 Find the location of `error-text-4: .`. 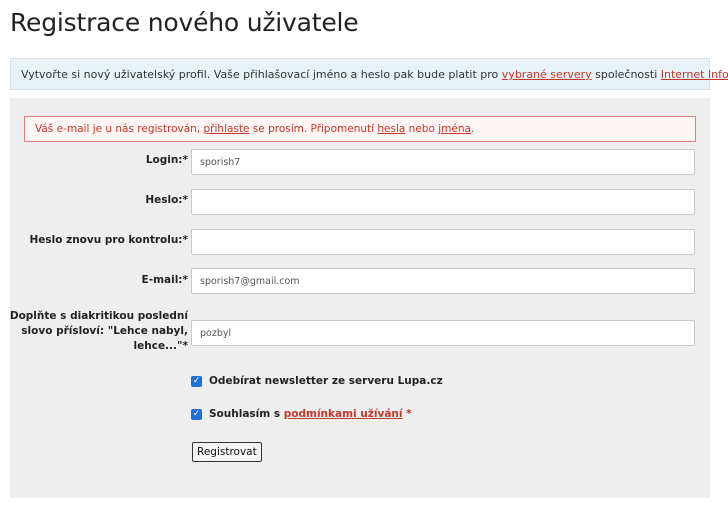

error-text-4: . is located at coordinates (472, 129).